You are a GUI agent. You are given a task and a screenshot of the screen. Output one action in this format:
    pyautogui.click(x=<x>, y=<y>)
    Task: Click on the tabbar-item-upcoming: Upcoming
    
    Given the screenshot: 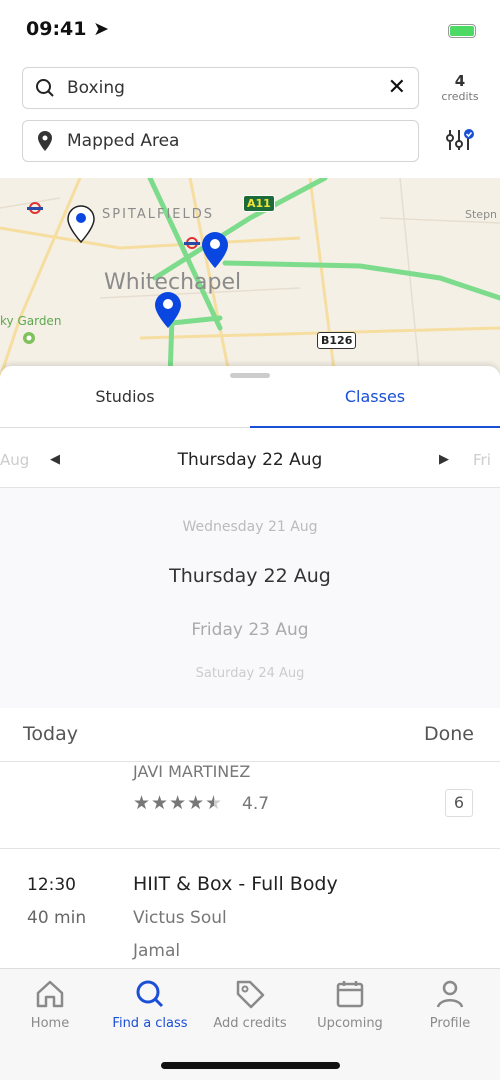 What is the action you would take?
    pyautogui.click(x=350, y=1004)
    